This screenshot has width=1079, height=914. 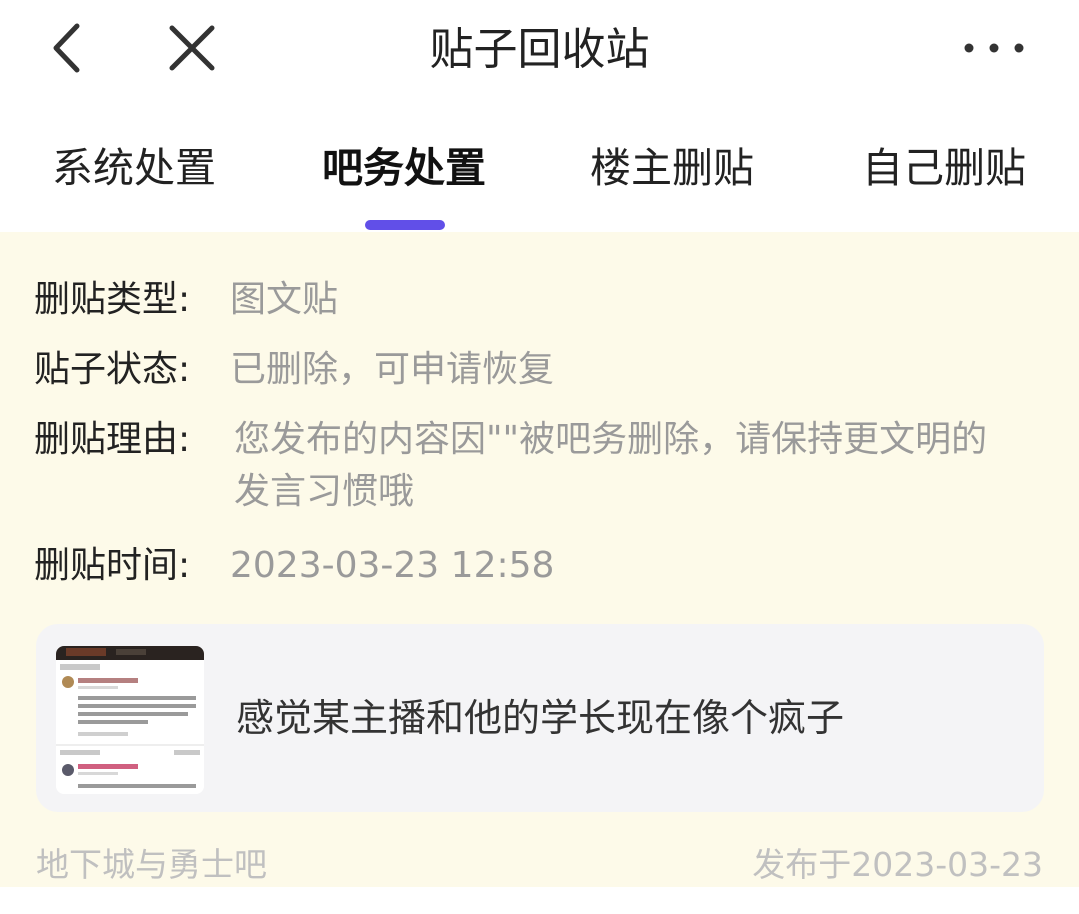 I want to click on delete-type-value: 图文贴, so click(x=284, y=299).